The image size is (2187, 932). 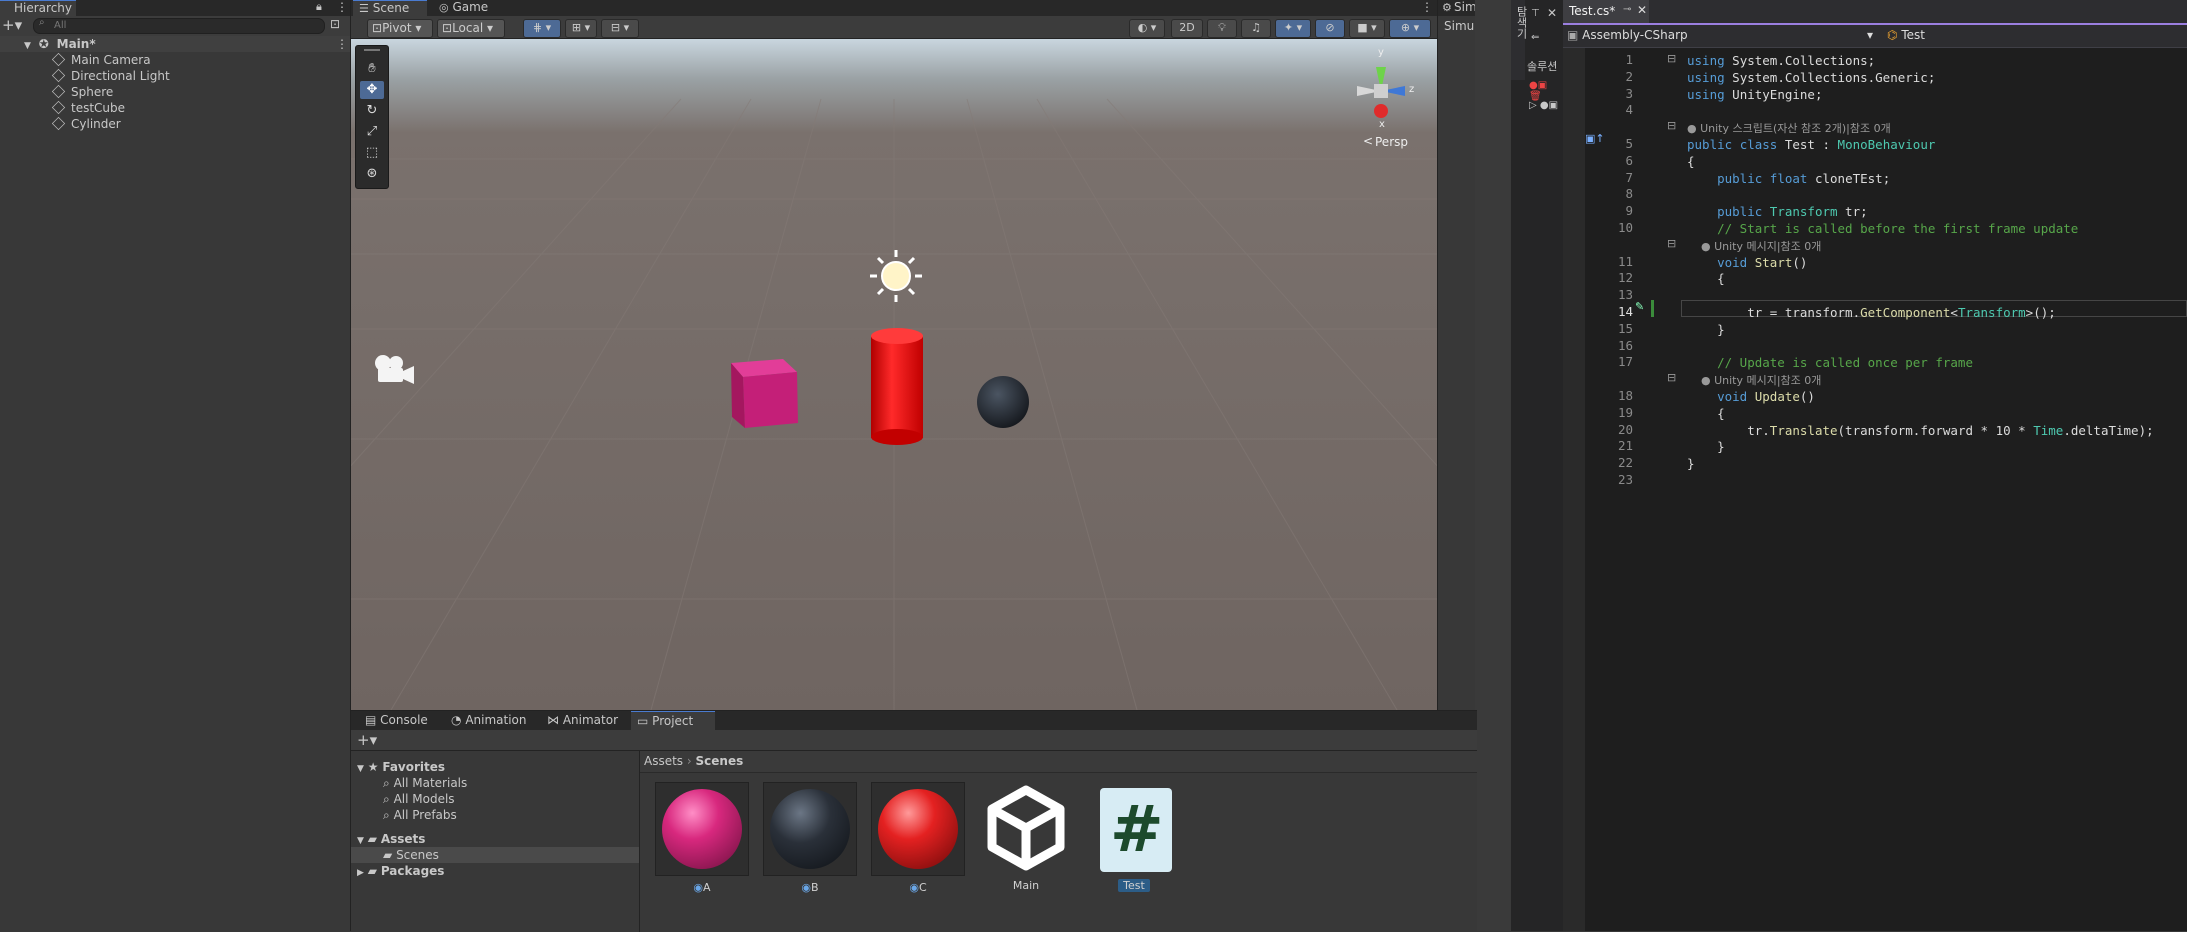 What do you see at coordinates (1256, 28) in the screenshot?
I see `audio-button: ♫` at bounding box center [1256, 28].